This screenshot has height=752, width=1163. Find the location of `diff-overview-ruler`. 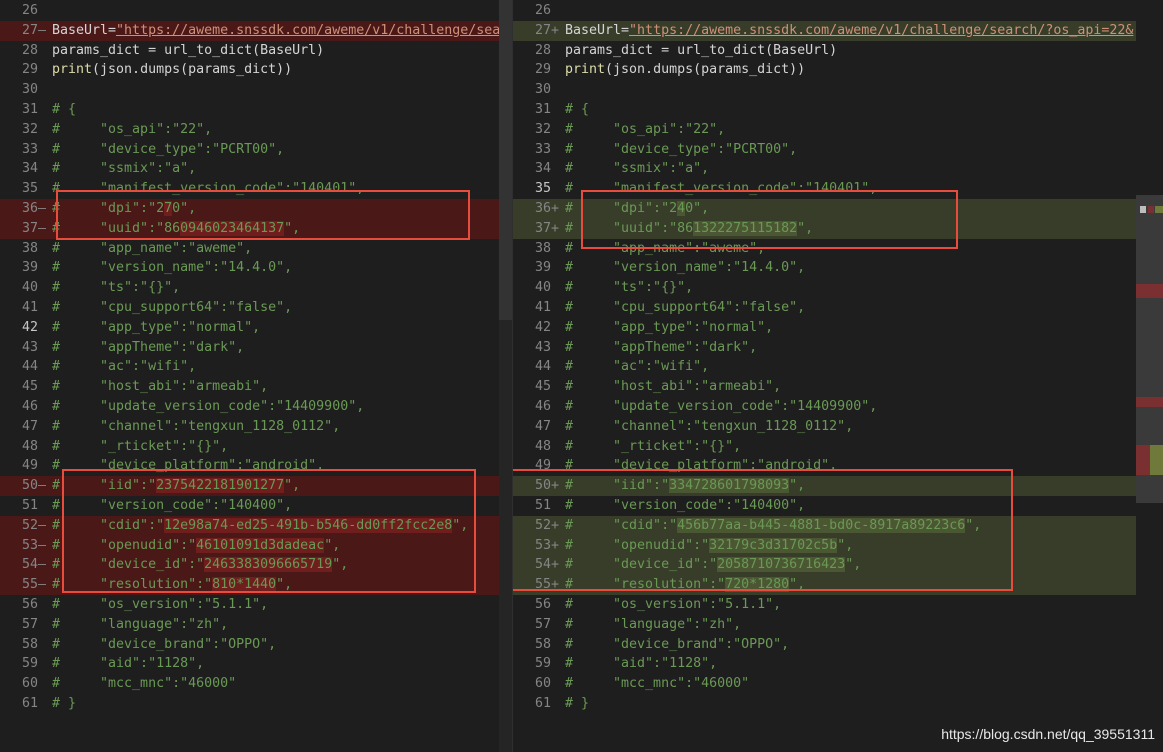

diff-overview-ruler is located at coordinates (1149, 376).